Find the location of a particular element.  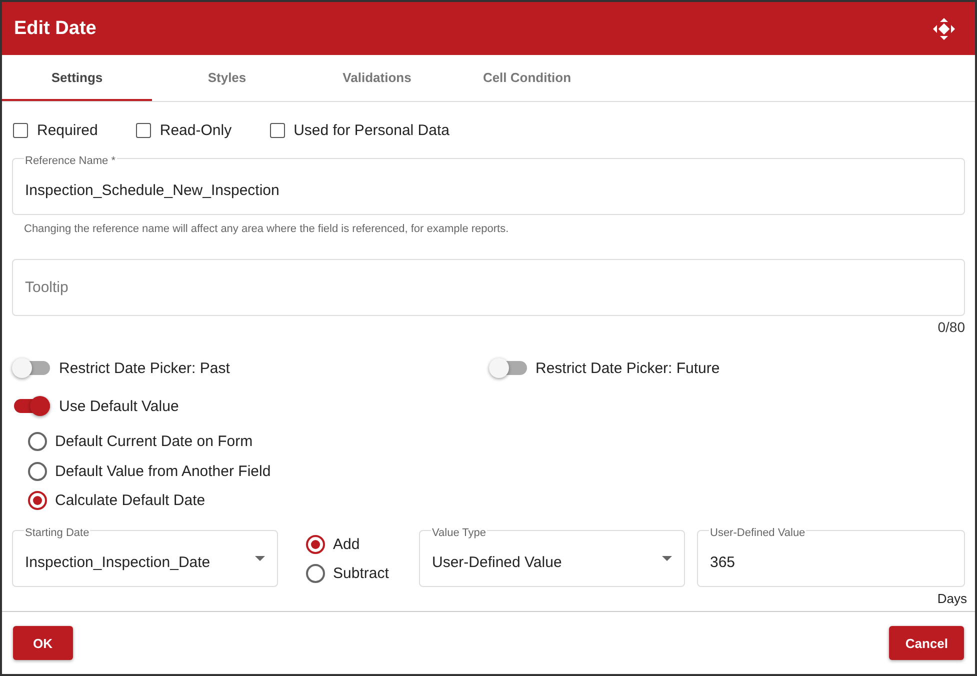

value-type-dropdown: Value Type User-Defined Value is located at coordinates (552, 558).